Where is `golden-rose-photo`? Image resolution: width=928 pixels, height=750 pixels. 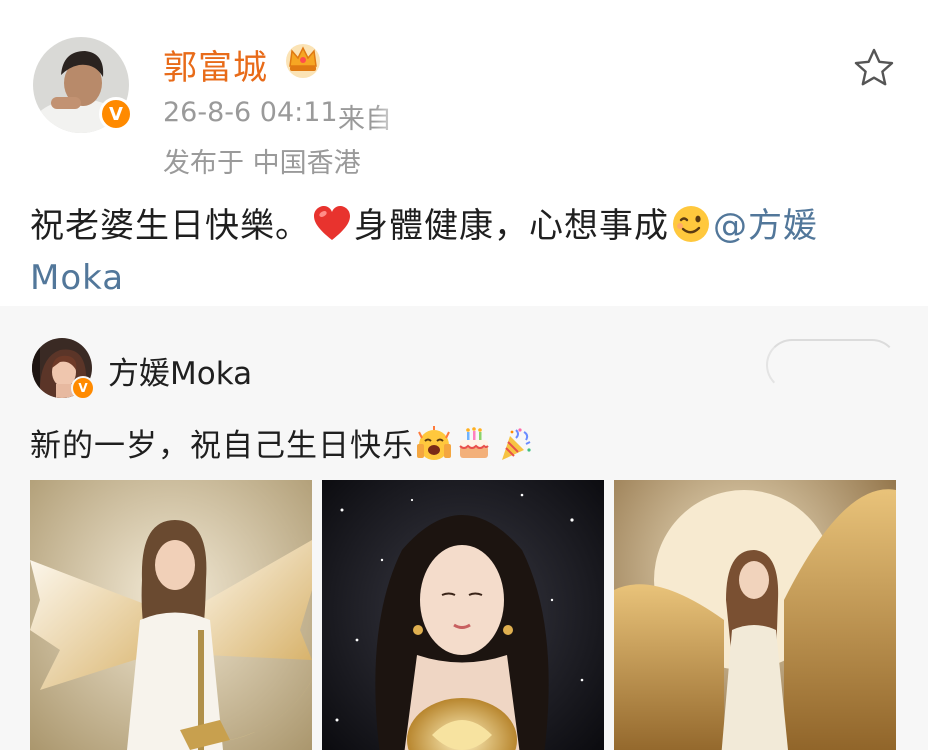
golden-rose-photo is located at coordinates (463, 615).